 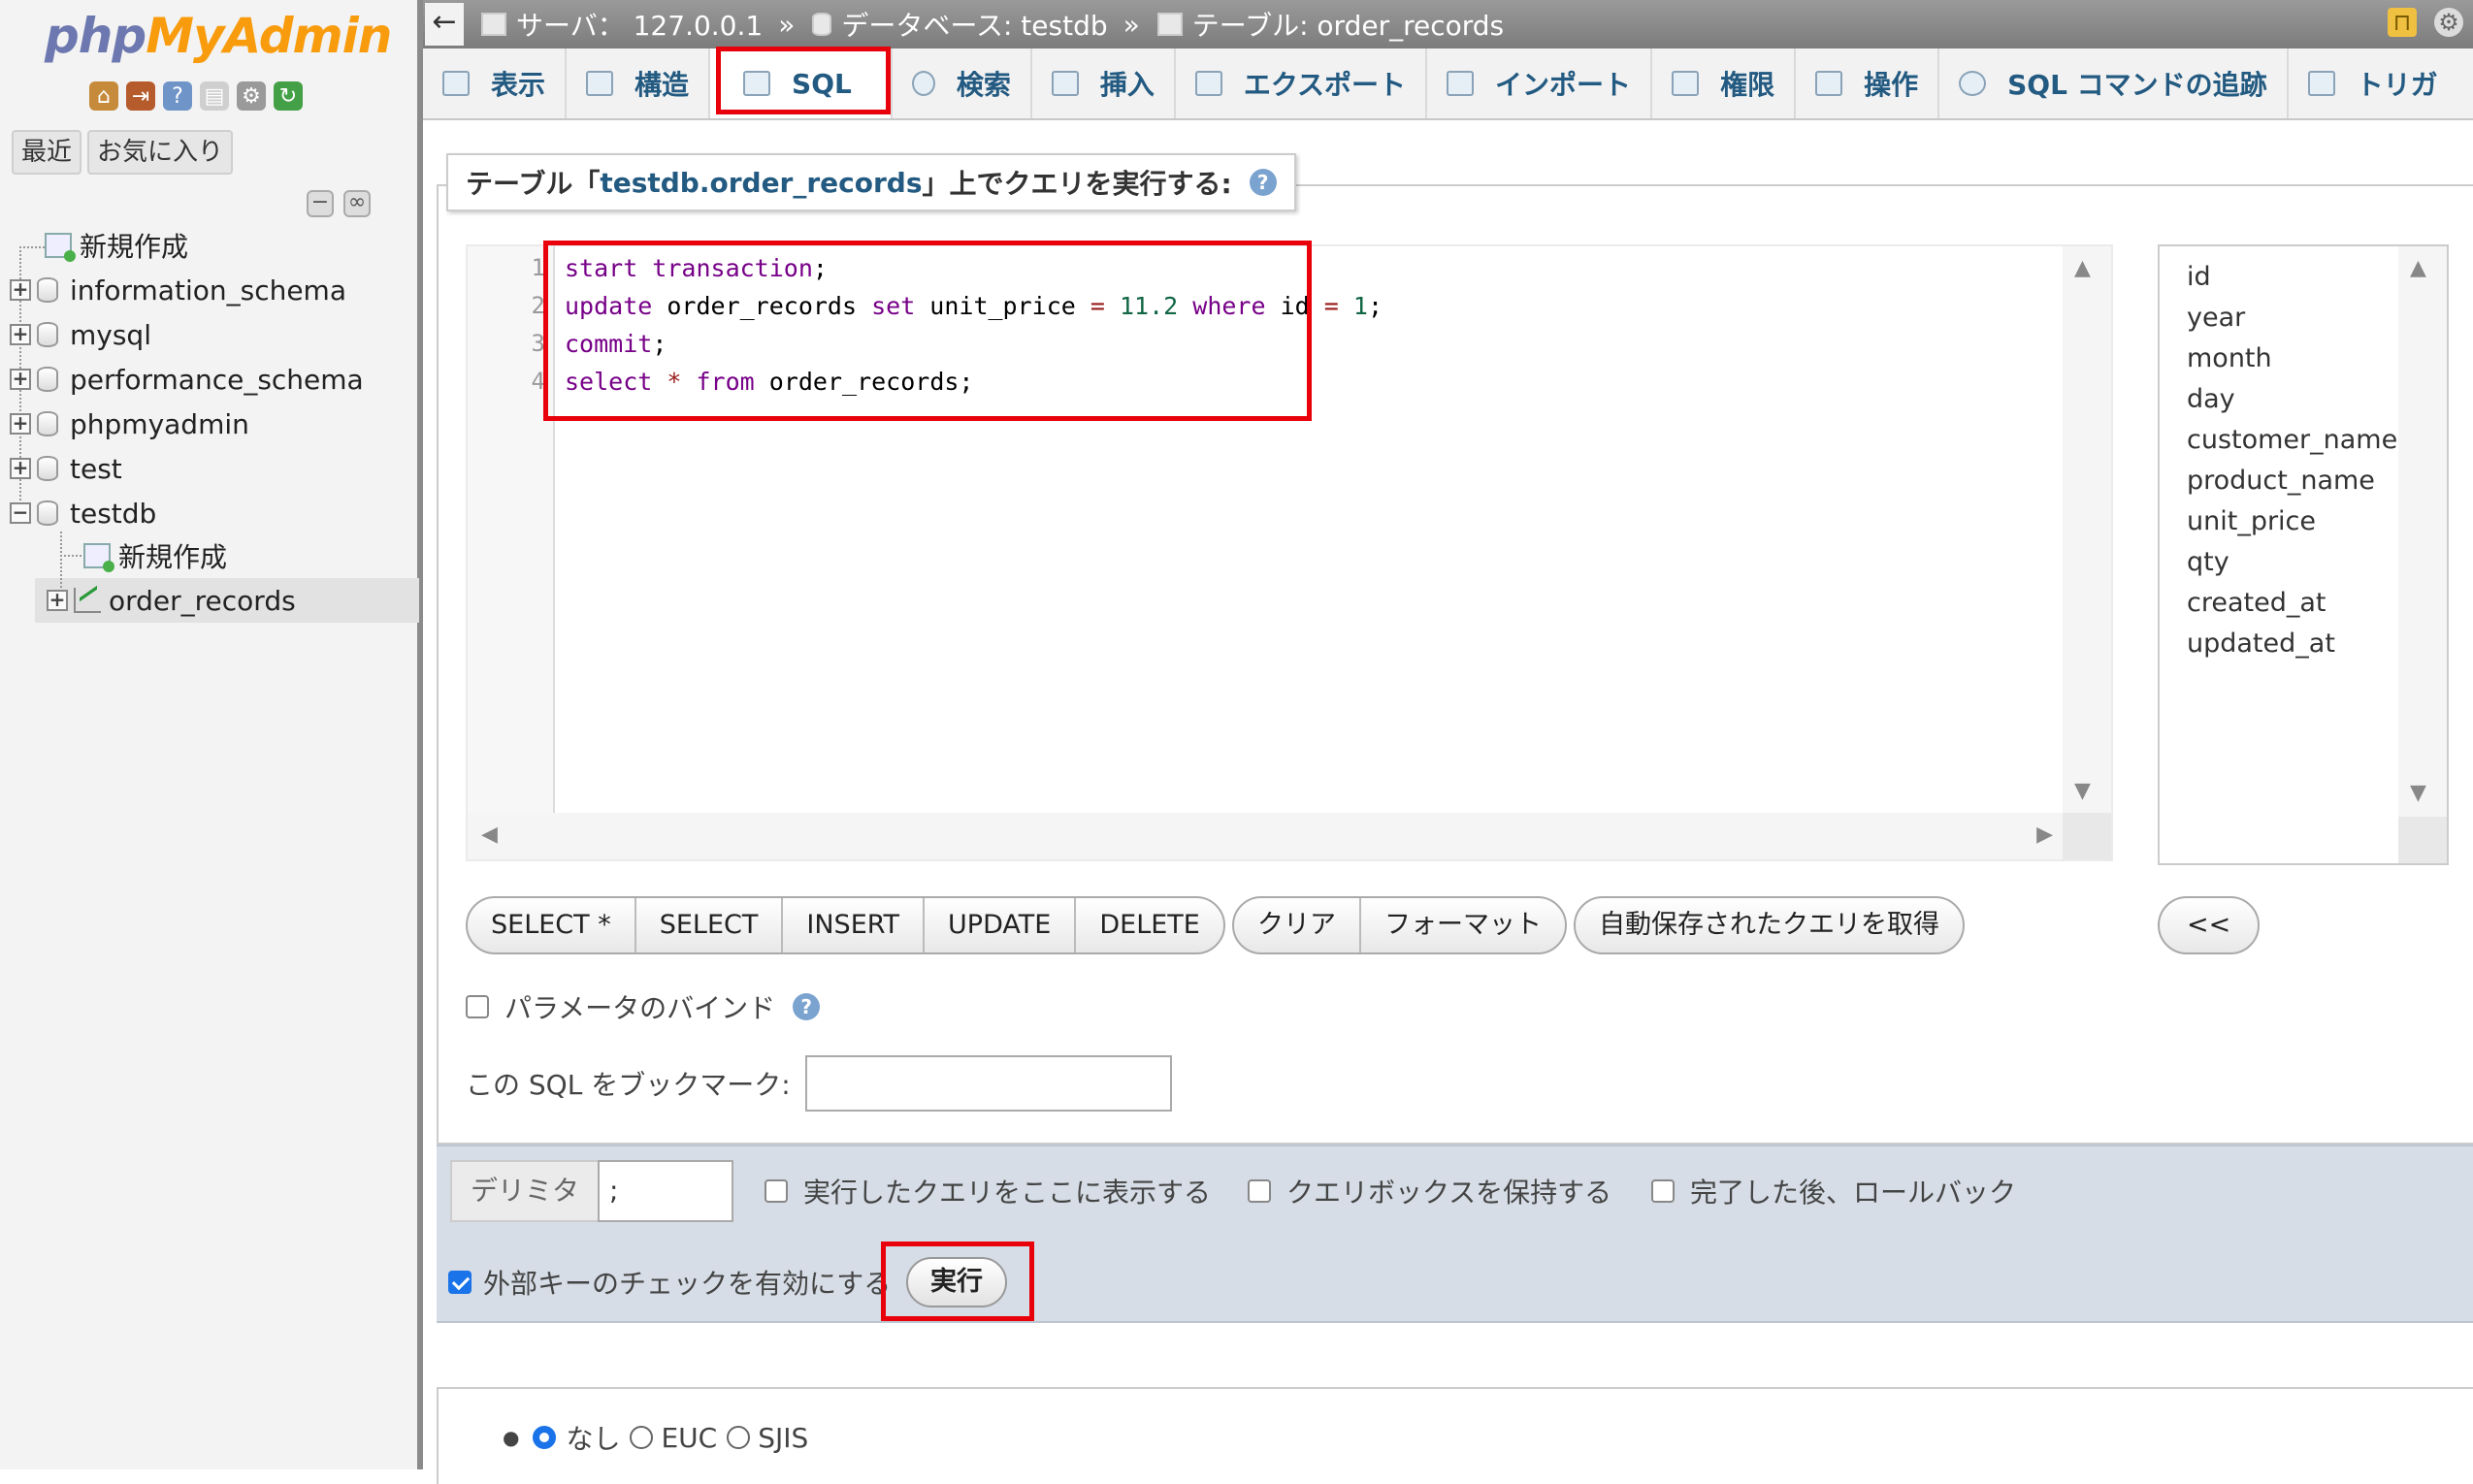 What do you see at coordinates (2087, 531) in the screenshot?
I see `editor-vertical-scrollbar: ▲ ▼` at bounding box center [2087, 531].